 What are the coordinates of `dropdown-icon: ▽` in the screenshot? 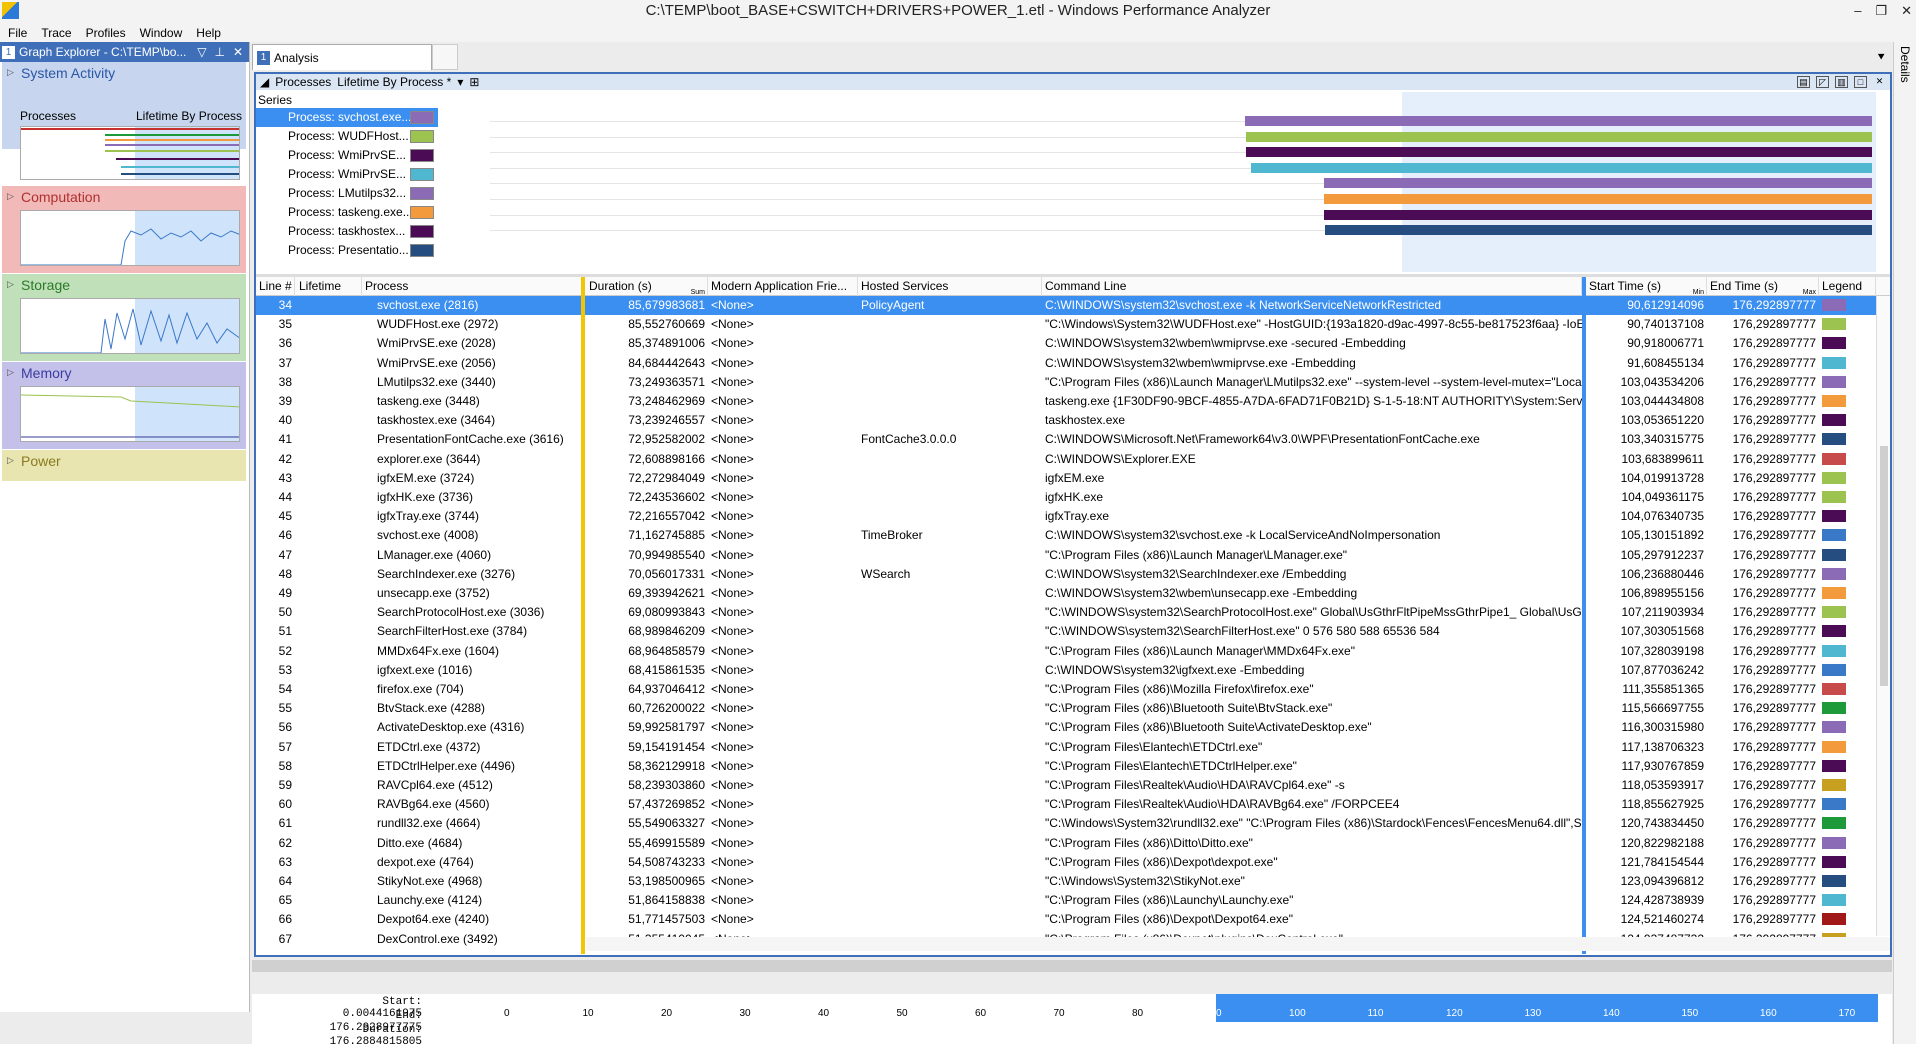 It's located at (201, 52).